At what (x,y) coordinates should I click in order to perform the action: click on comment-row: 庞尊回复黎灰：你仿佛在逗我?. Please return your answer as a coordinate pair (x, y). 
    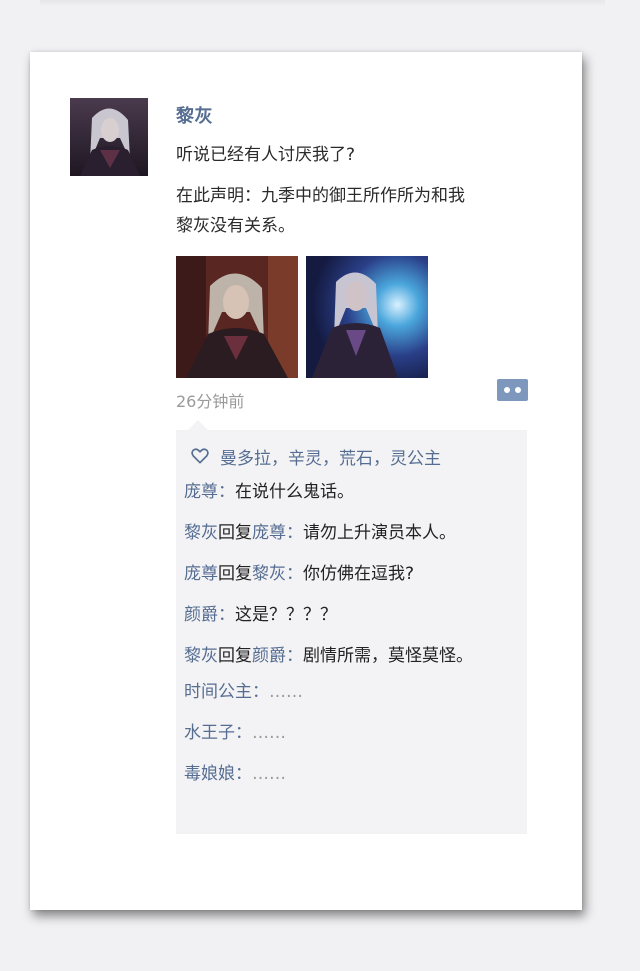
    Looking at the image, I should click on (352, 574).